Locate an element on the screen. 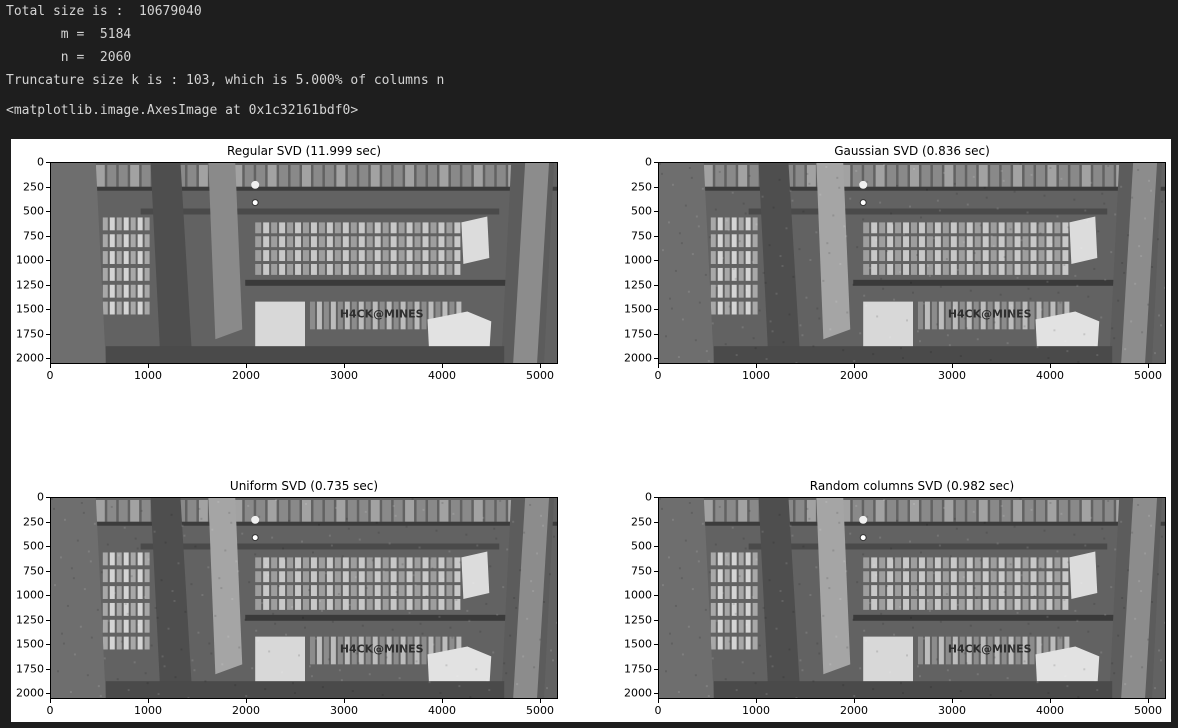 The width and height of the screenshot is (1178, 728). grayscale-image: H4CK@MINES is located at coordinates (304, 263).